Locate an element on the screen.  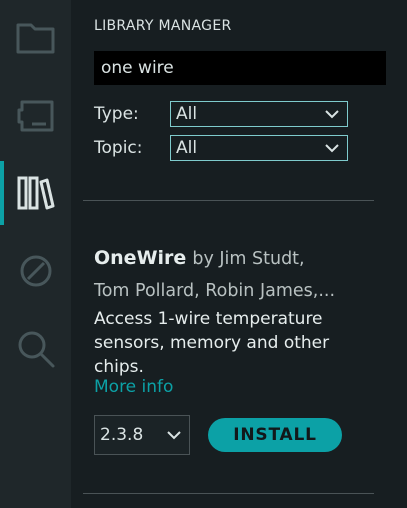
version-select-value: 2.3.8 is located at coordinates (122, 435).